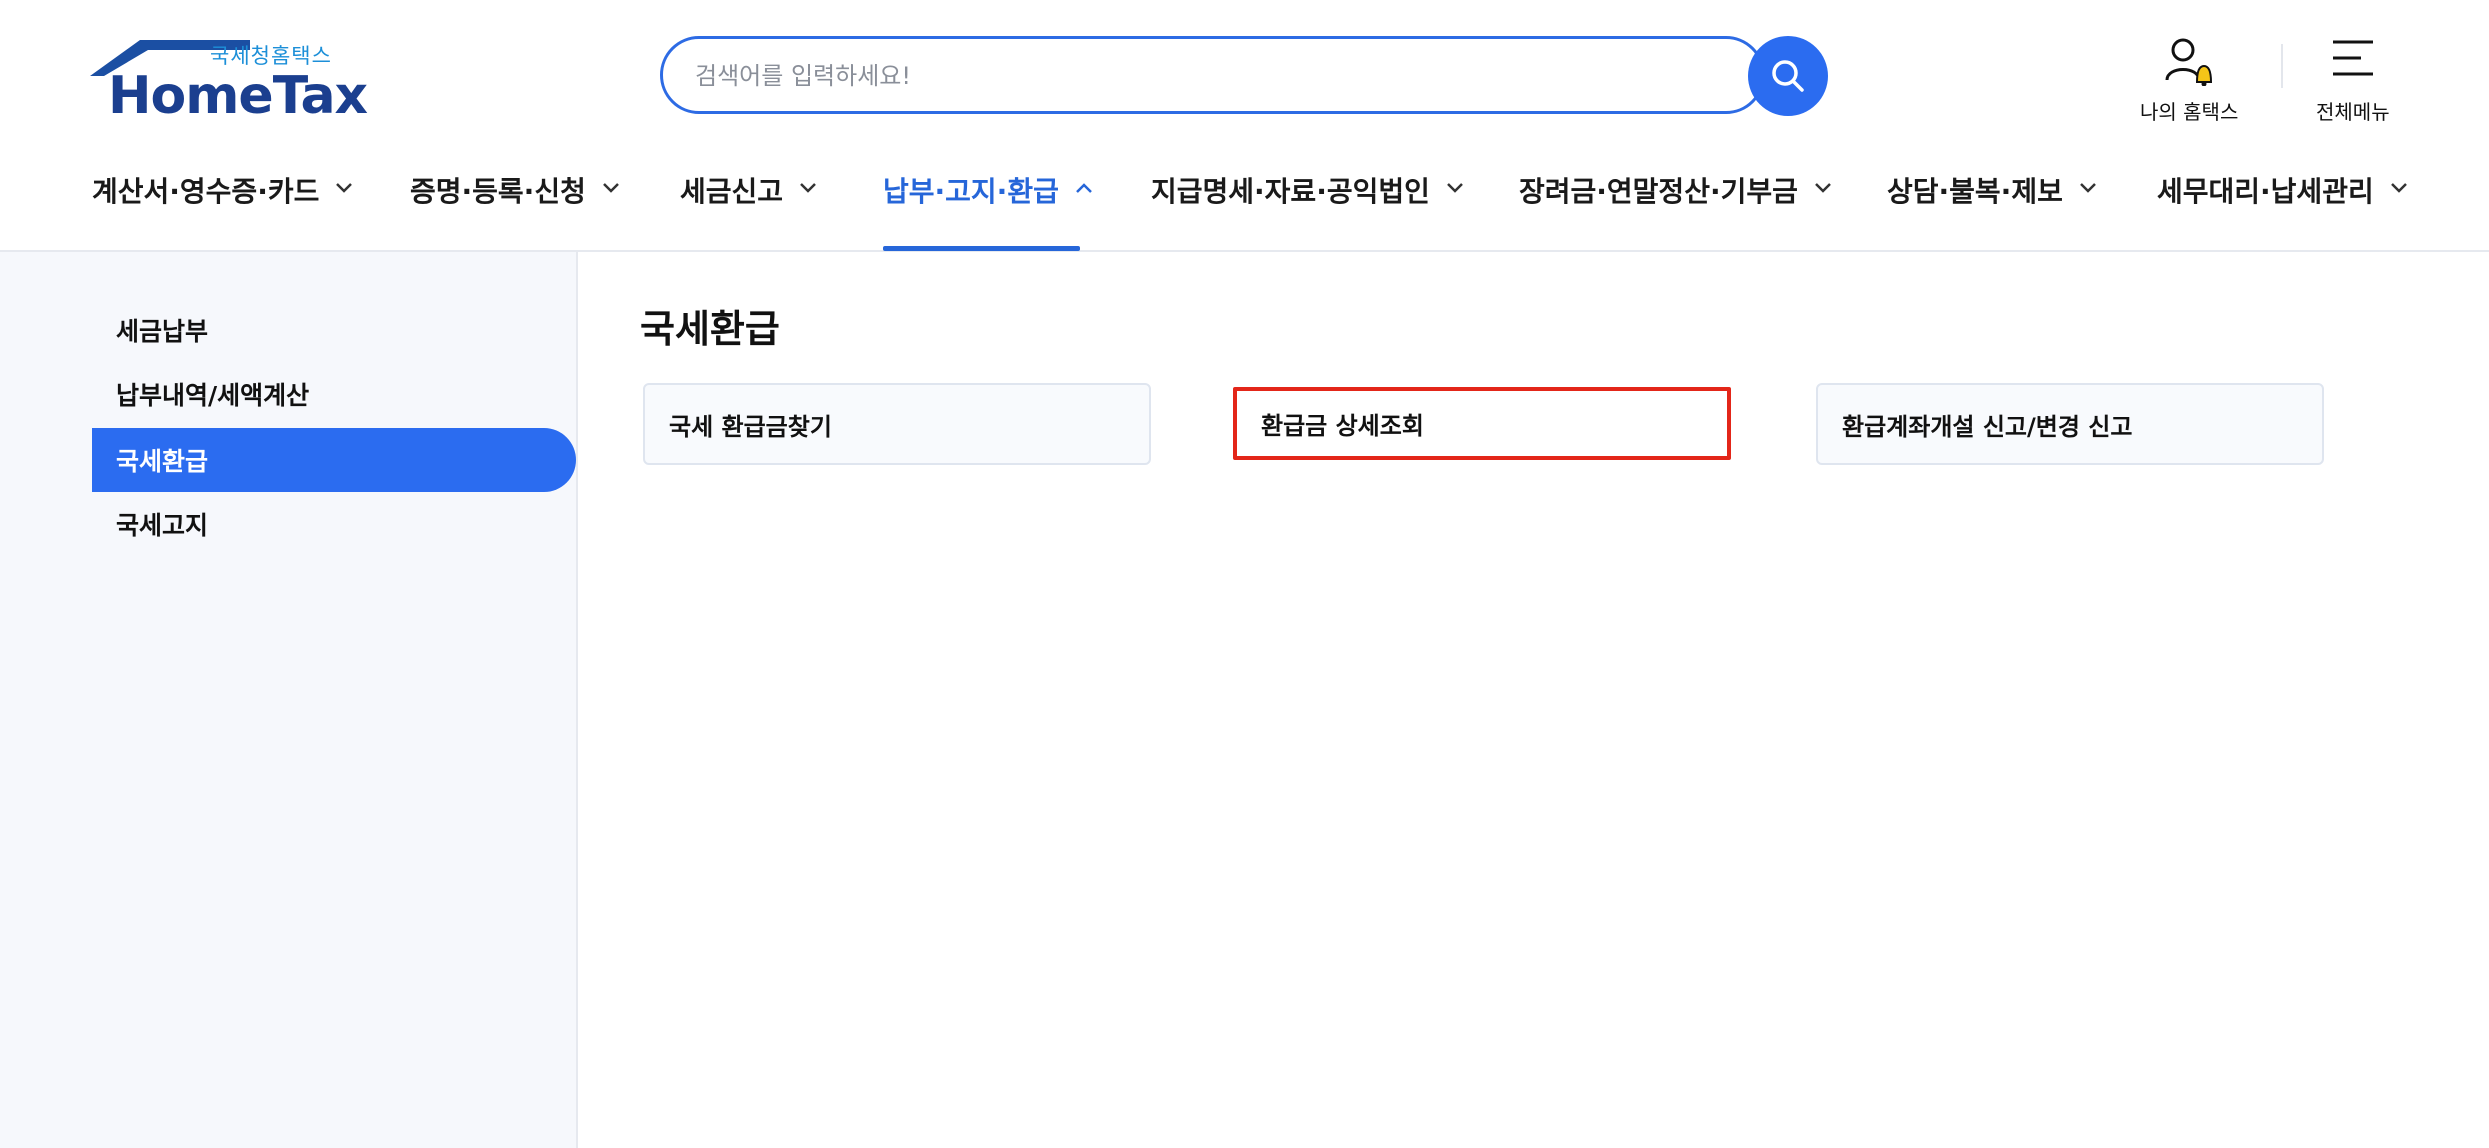 The width and height of the screenshot is (2489, 1148). Describe the element at coordinates (1290, 191) in the screenshot. I see `gnb-label: 지급명세·자료·공익법인` at that location.